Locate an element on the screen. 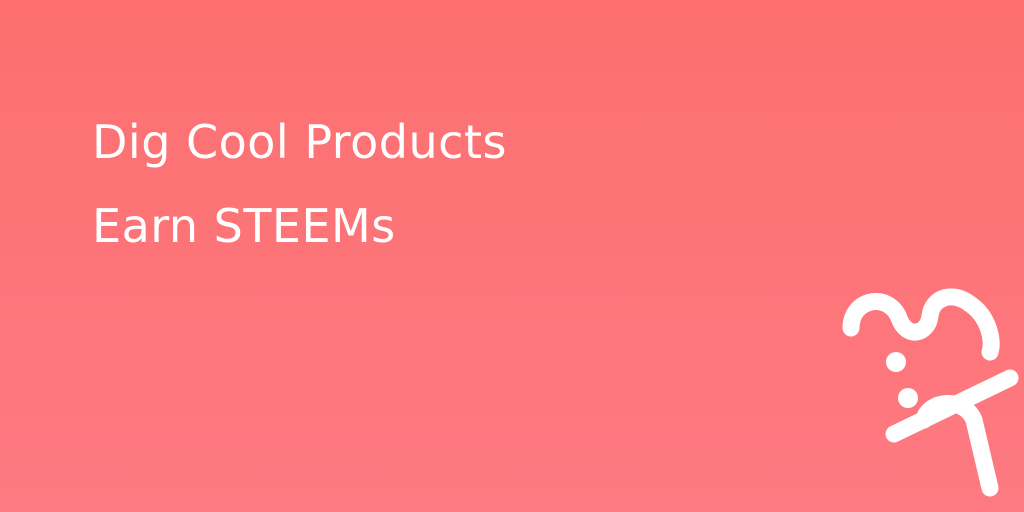 This screenshot has width=1024, height=512. steemhunt-logo-icon is located at coordinates (922, 391).